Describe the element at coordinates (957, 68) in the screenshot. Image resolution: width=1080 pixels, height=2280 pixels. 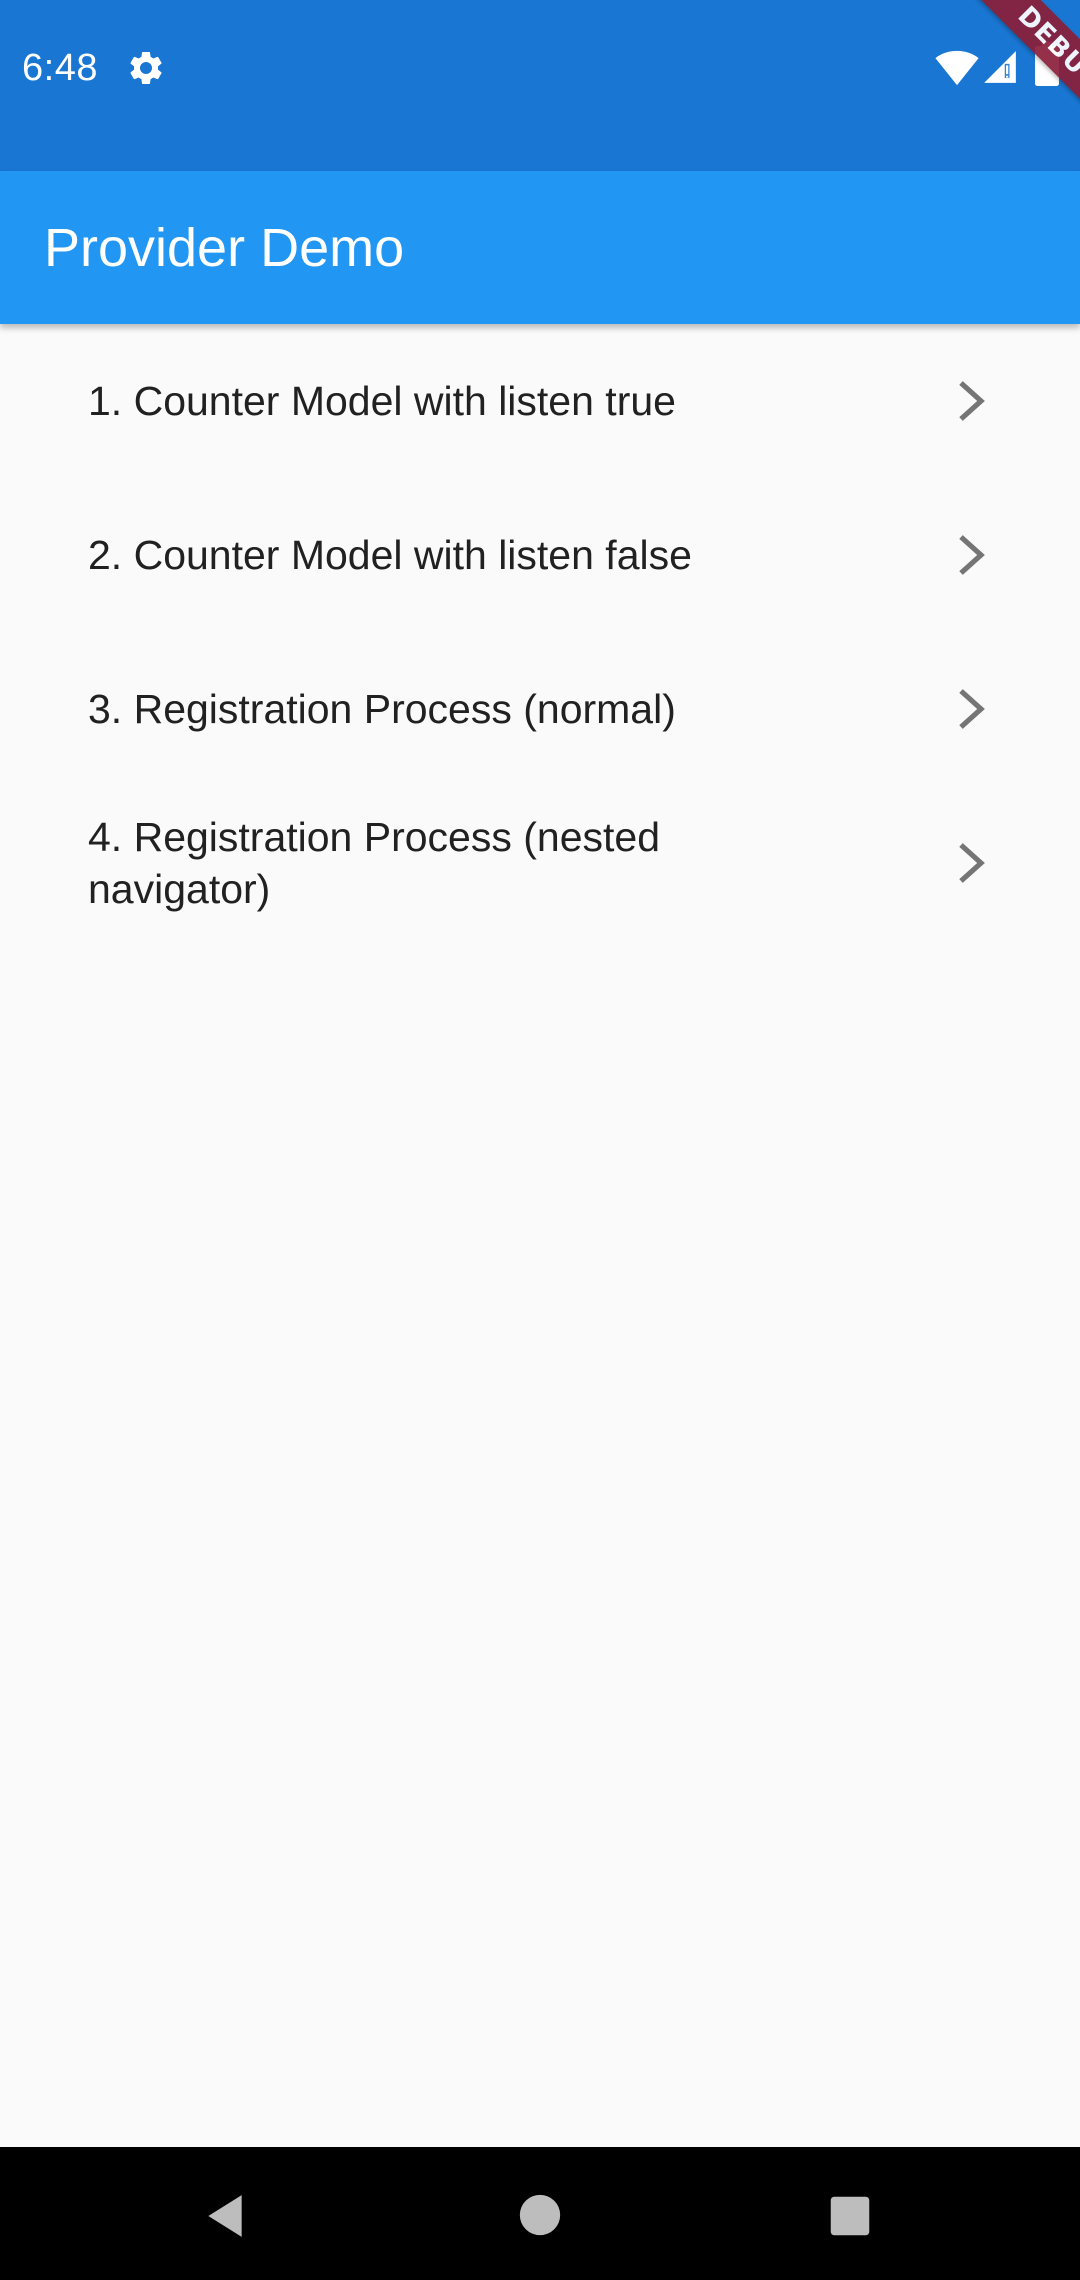
I see `wifi-icon` at that location.